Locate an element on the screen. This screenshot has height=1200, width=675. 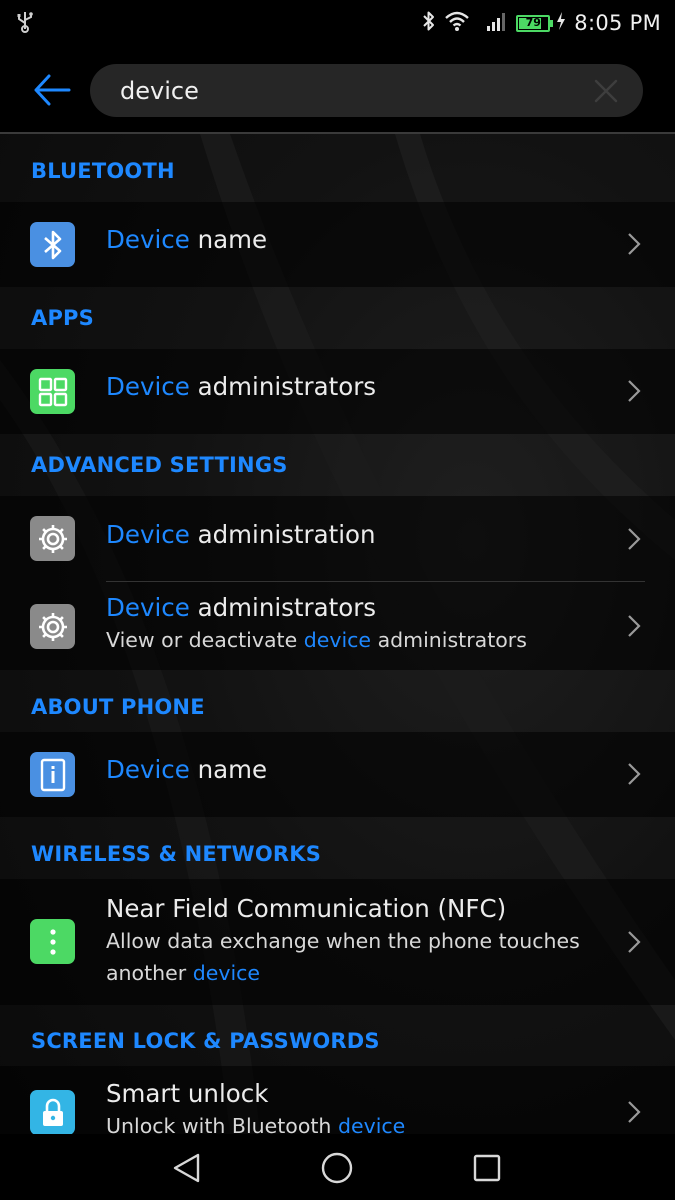
nav-recents-button is located at coordinates (487, 1168).